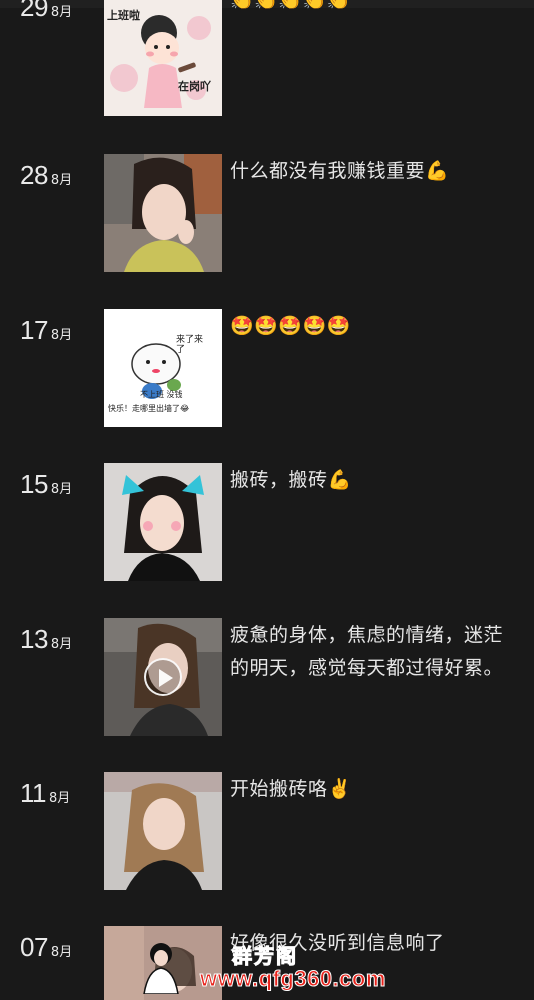 The width and height of the screenshot is (534, 1000). Describe the element at coordinates (339, 789) in the screenshot. I see `victory-hand-emoji: ✌️` at that location.